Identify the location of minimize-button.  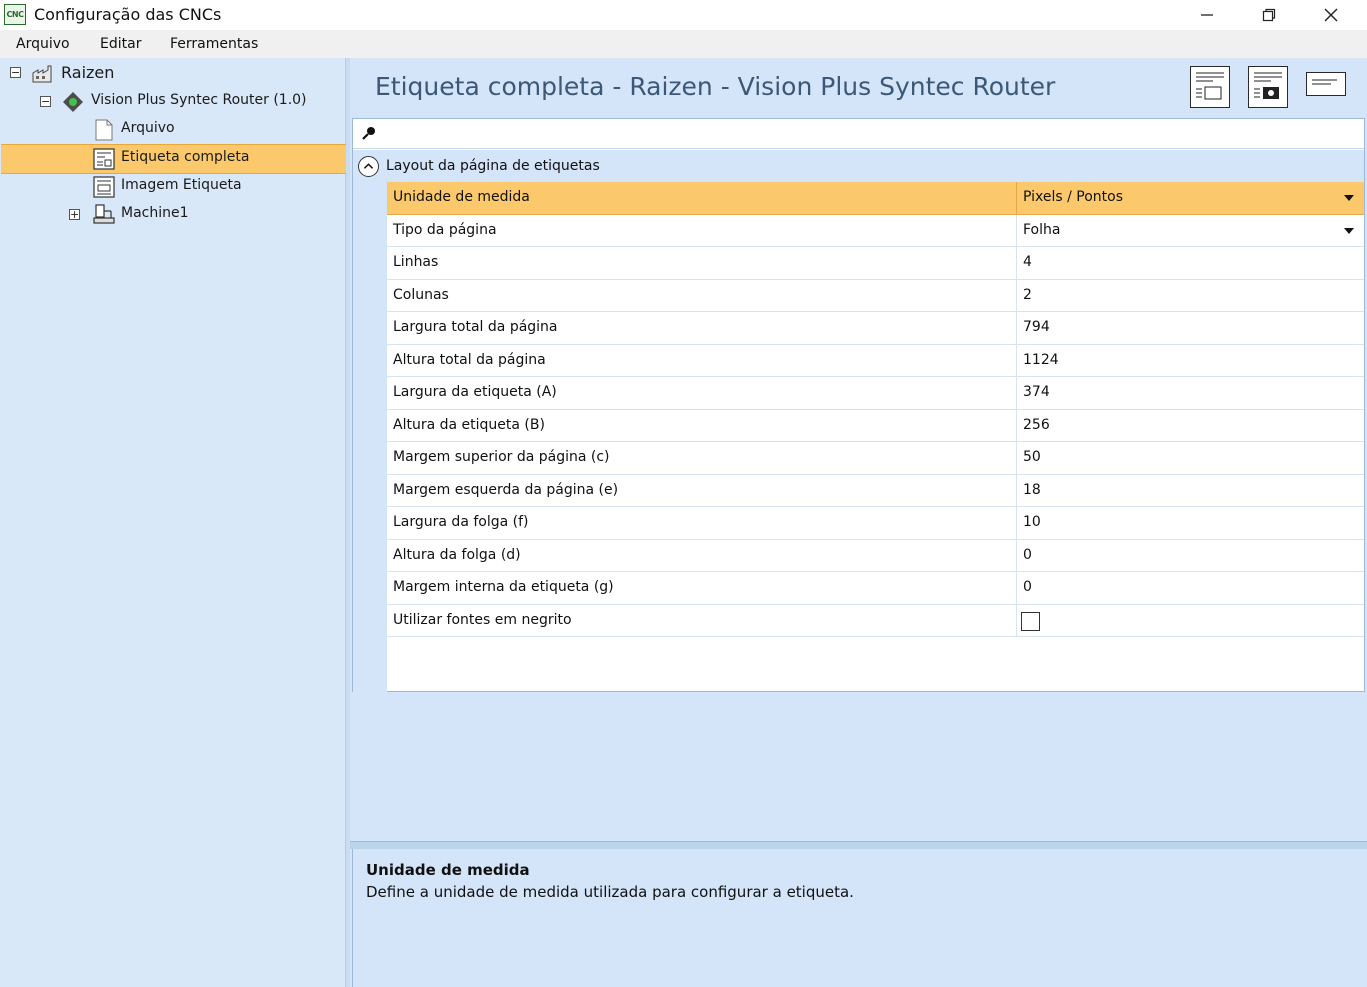
(1207, 15).